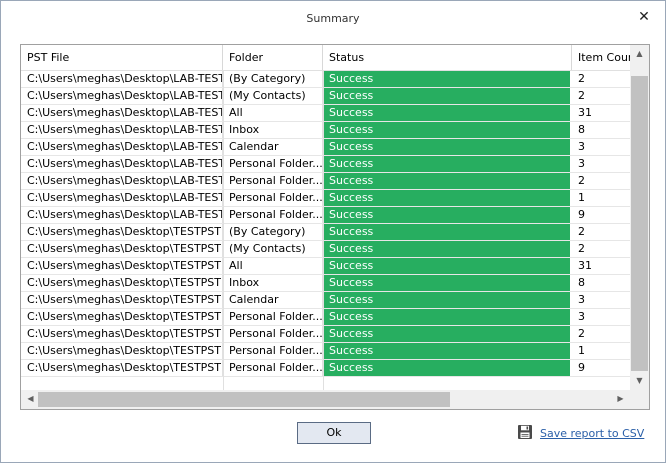 This screenshot has height=463, width=666. I want to click on column-header-item-count: Item Count, so click(602, 57).